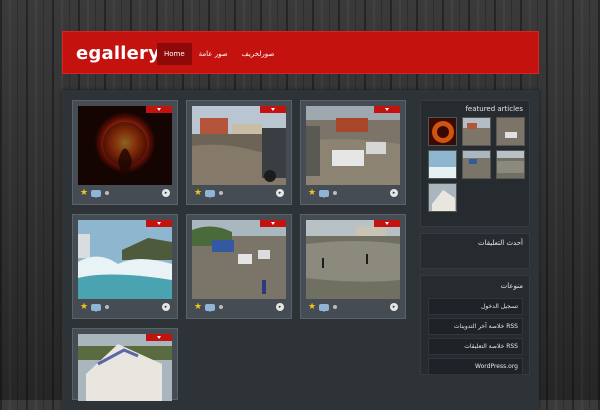  I want to click on flooded-road-cars-photo, so click(239, 259).